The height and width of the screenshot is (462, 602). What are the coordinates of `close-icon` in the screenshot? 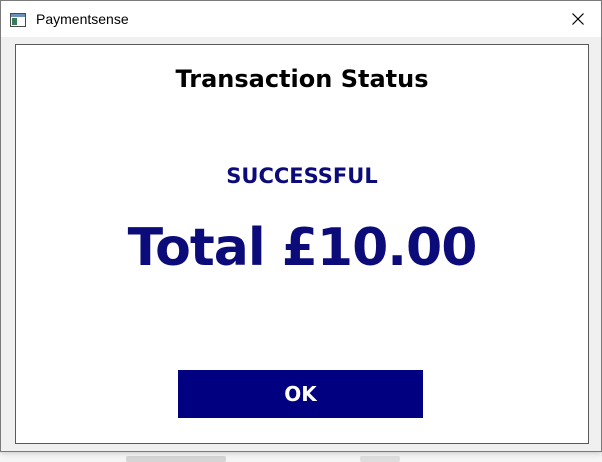 It's located at (578, 19).